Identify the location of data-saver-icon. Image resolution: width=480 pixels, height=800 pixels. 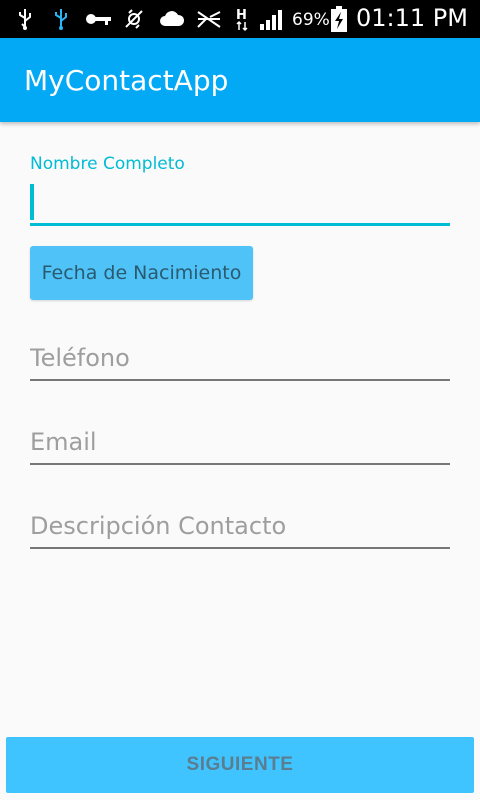
(134, 19).